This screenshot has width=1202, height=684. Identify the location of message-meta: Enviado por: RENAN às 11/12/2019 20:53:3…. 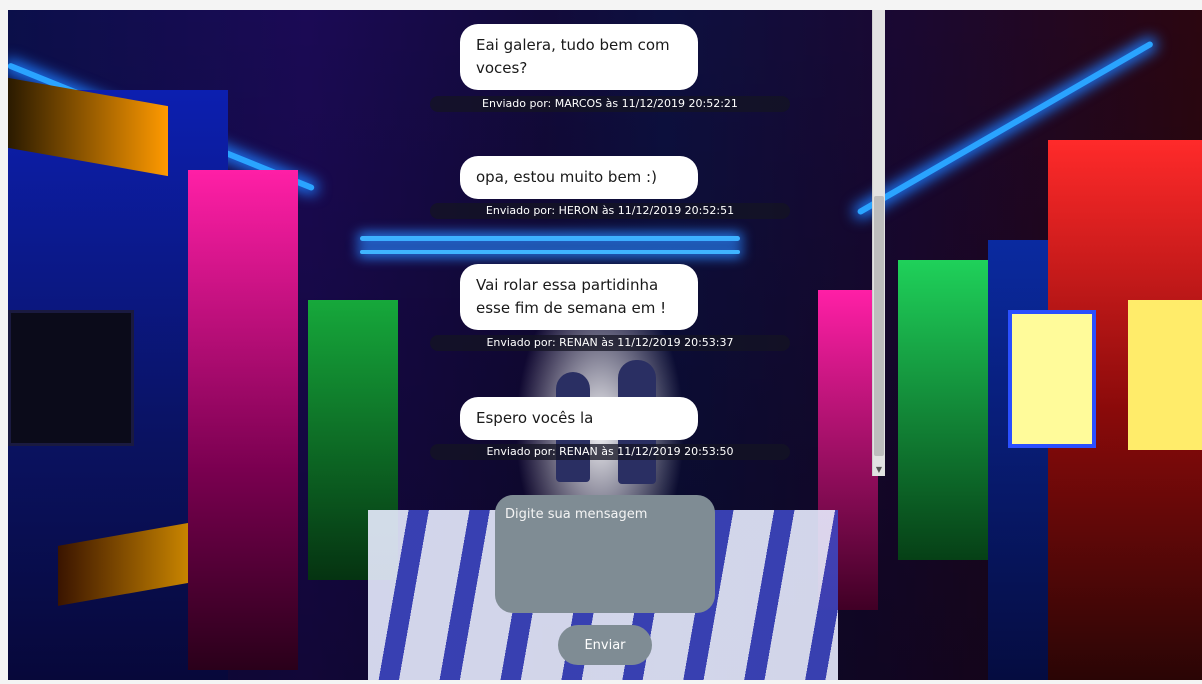
(610, 343).